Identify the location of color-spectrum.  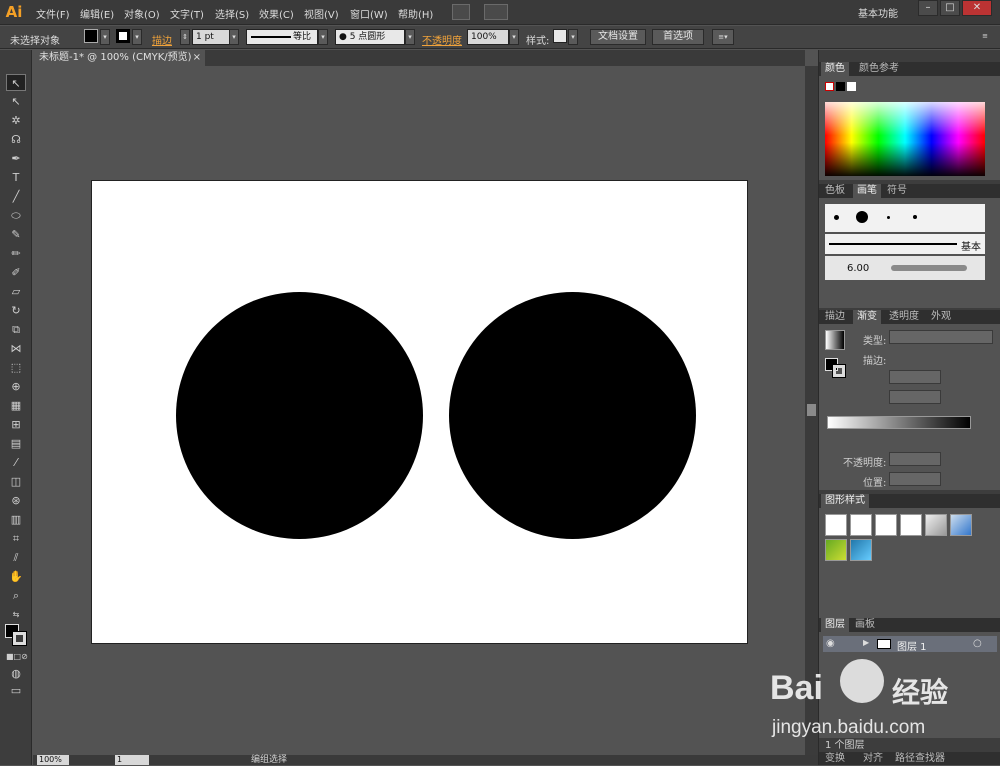
(905, 139).